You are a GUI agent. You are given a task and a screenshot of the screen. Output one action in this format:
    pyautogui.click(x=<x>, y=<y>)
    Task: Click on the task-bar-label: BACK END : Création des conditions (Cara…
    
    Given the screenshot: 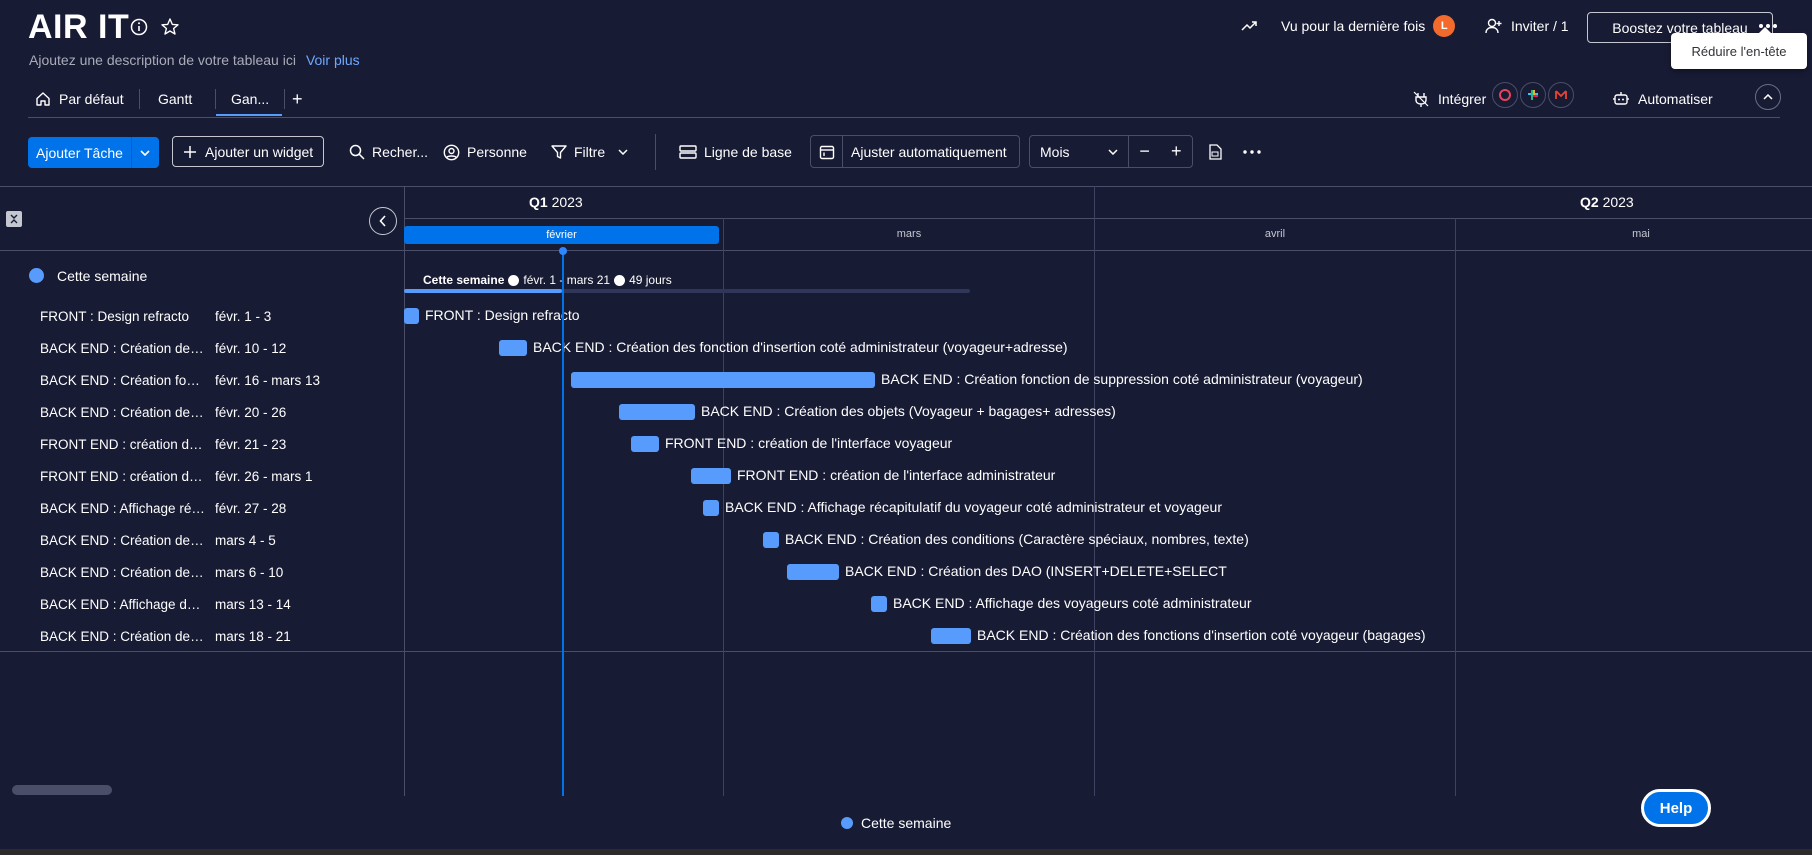 What is the action you would take?
    pyautogui.click(x=1017, y=539)
    